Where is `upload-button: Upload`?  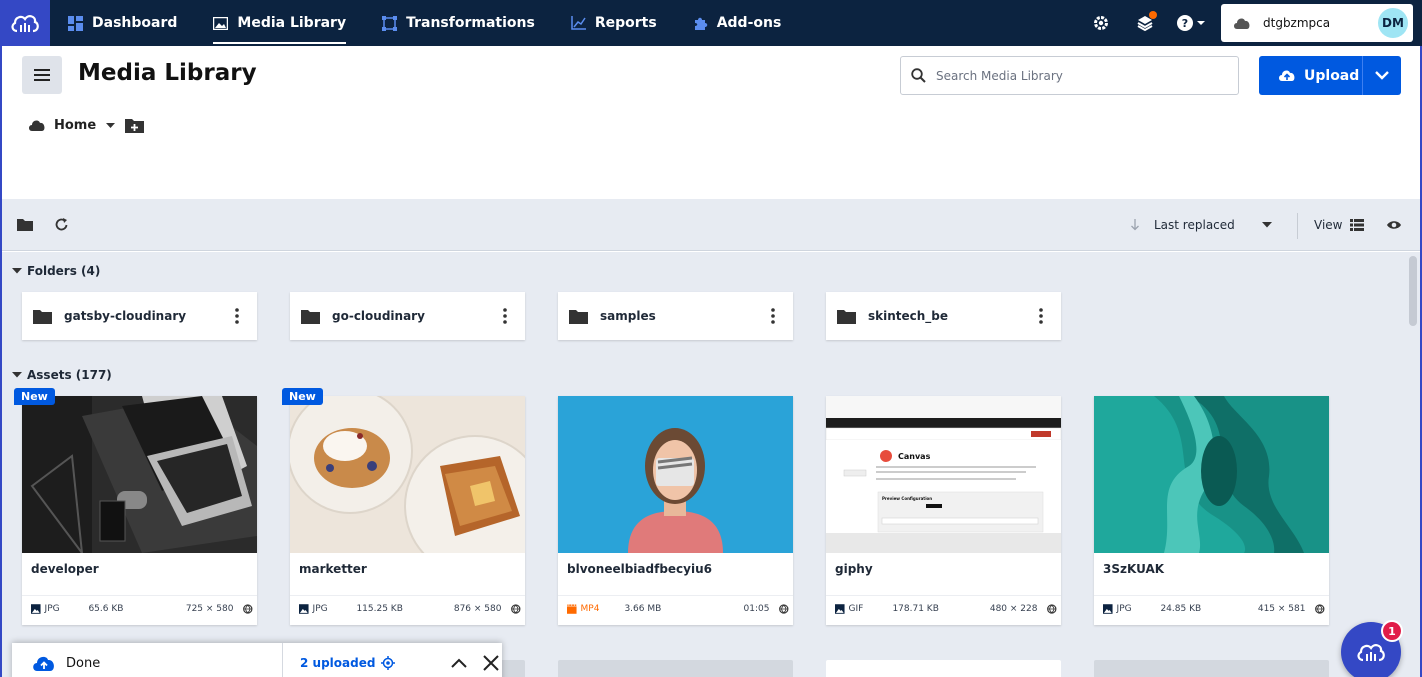
upload-button: Upload is located at coordinates (1310, 75).